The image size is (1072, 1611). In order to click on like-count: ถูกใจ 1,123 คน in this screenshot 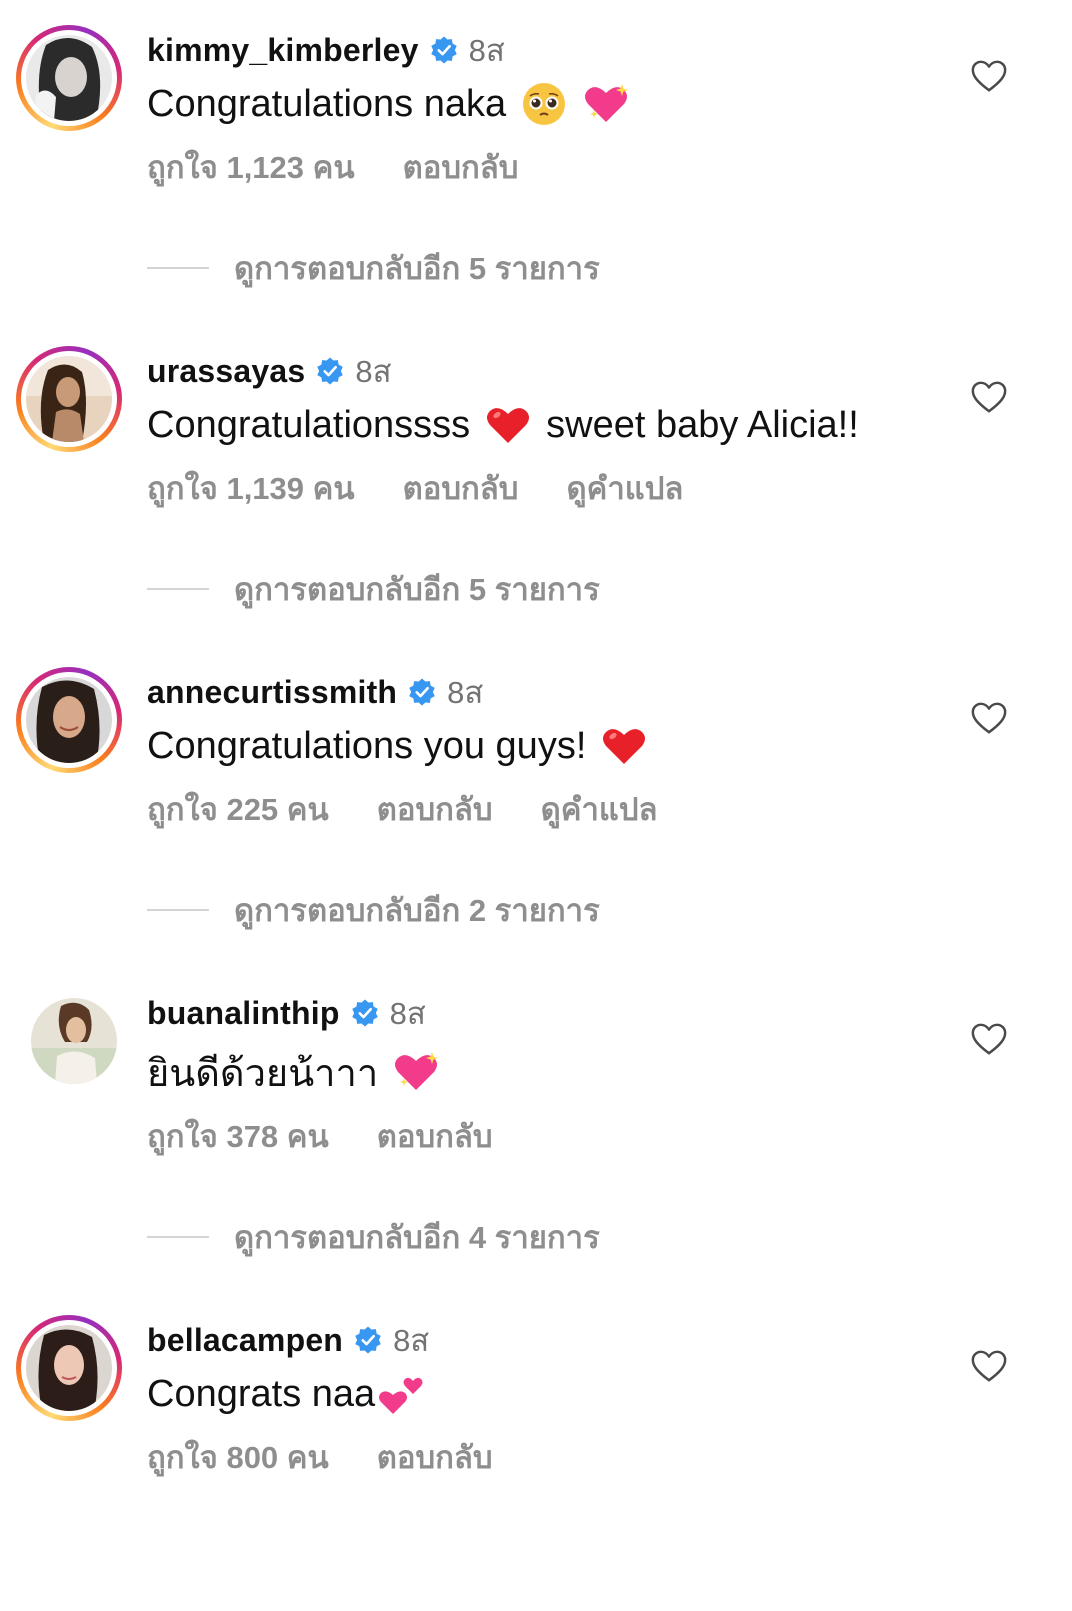, I will do `click(251, 167)`.